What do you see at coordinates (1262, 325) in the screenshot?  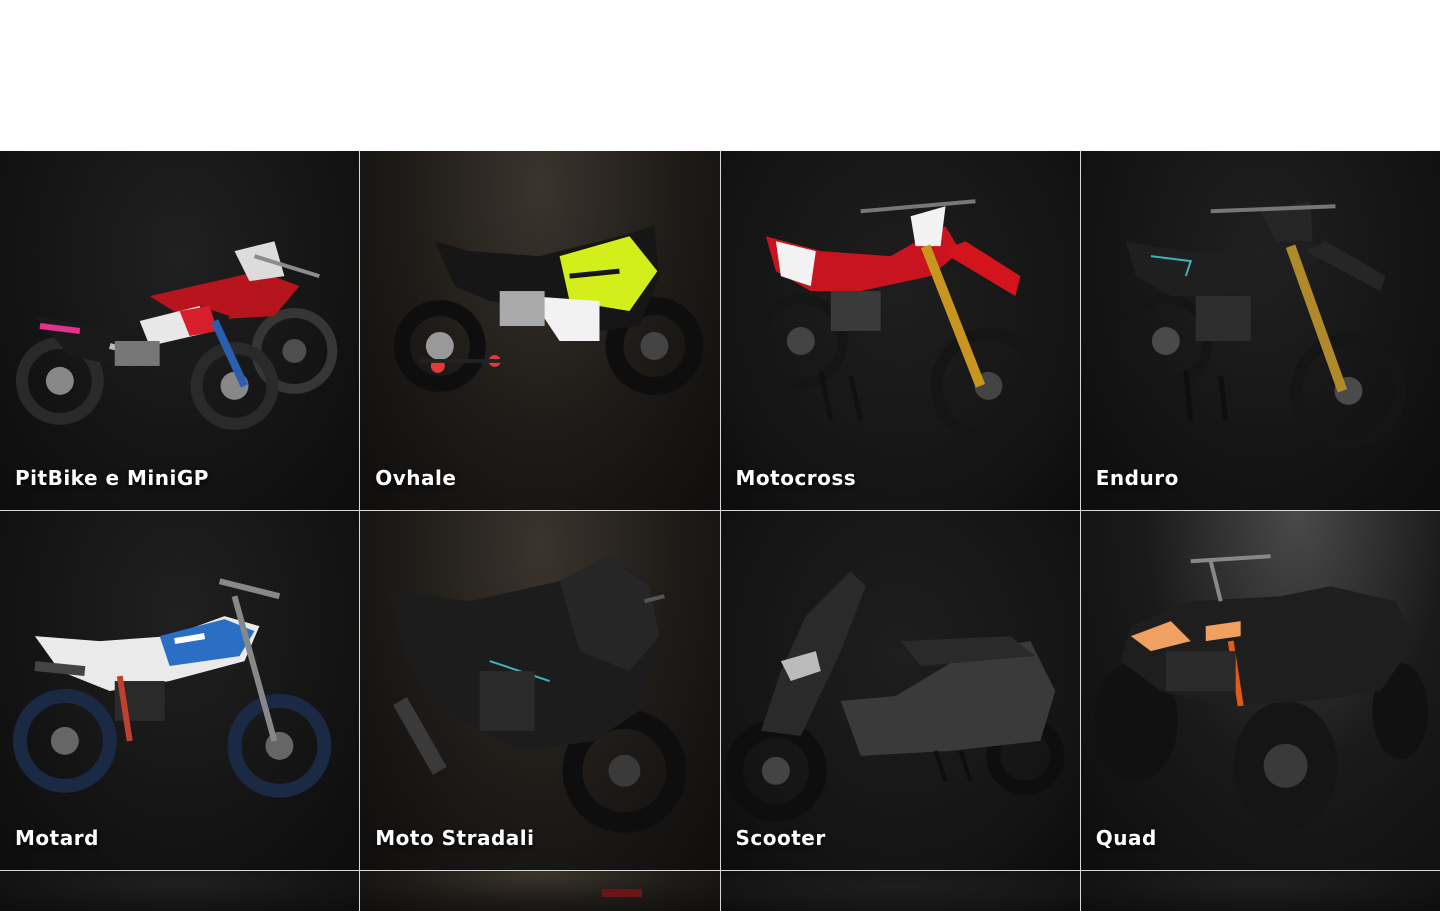 I see `enduro-bike-image` at bounding box center [1262, 325].